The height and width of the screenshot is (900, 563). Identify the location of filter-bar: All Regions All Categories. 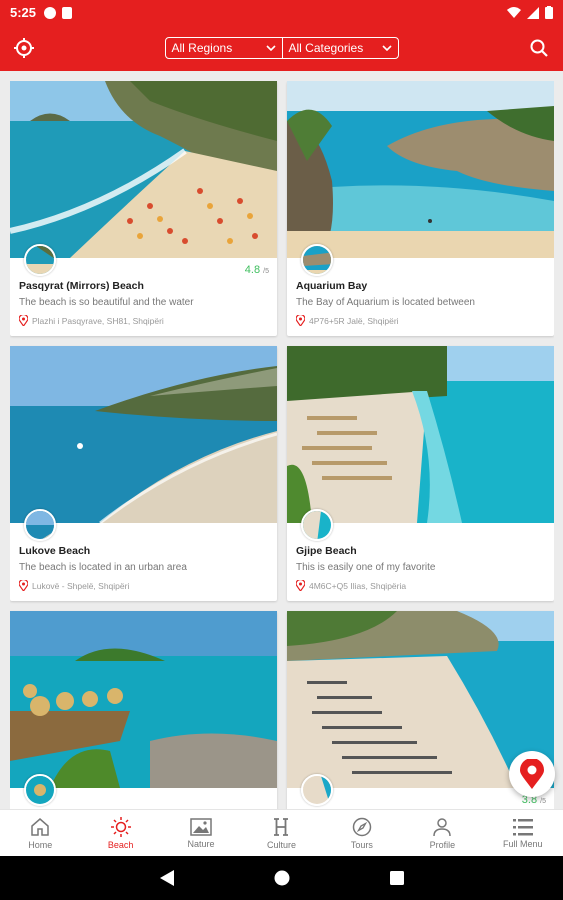
(281, 48).